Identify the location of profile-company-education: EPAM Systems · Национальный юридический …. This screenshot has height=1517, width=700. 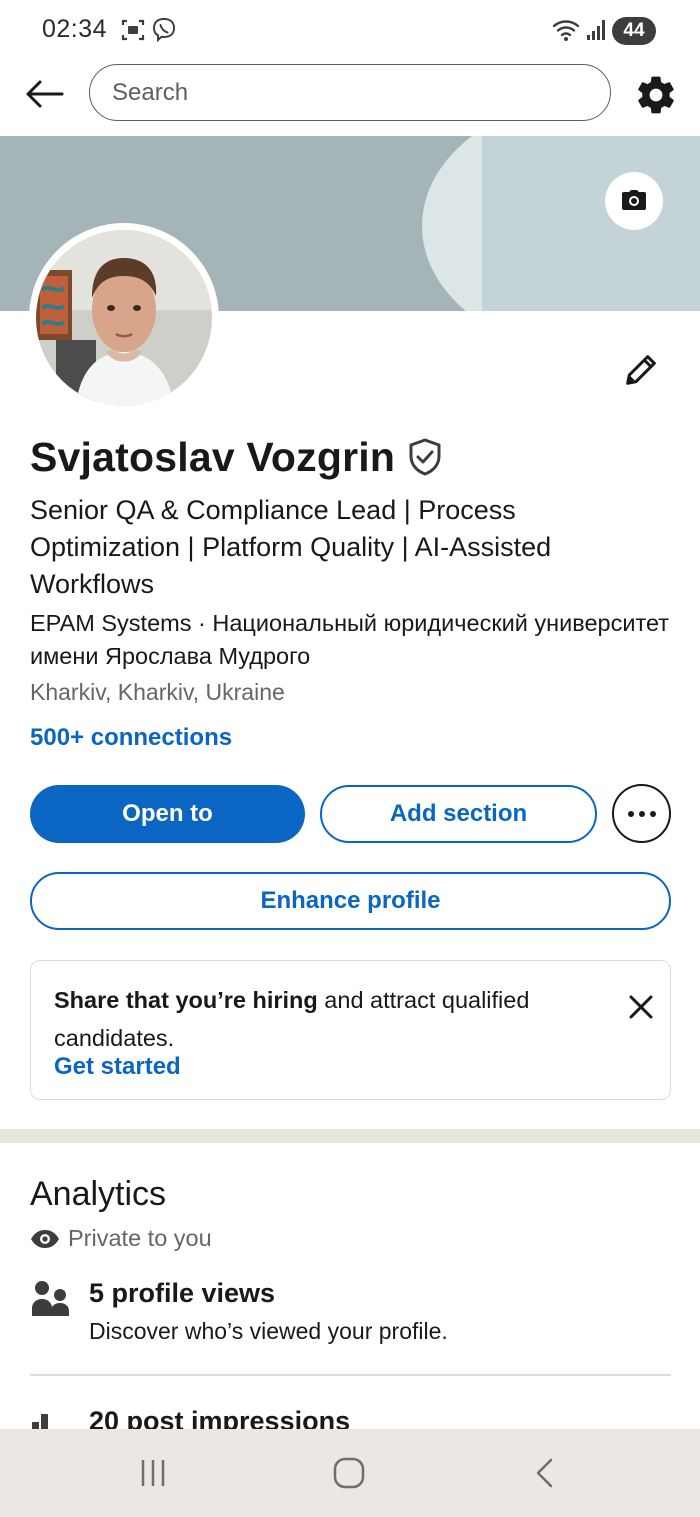
(350, 639).